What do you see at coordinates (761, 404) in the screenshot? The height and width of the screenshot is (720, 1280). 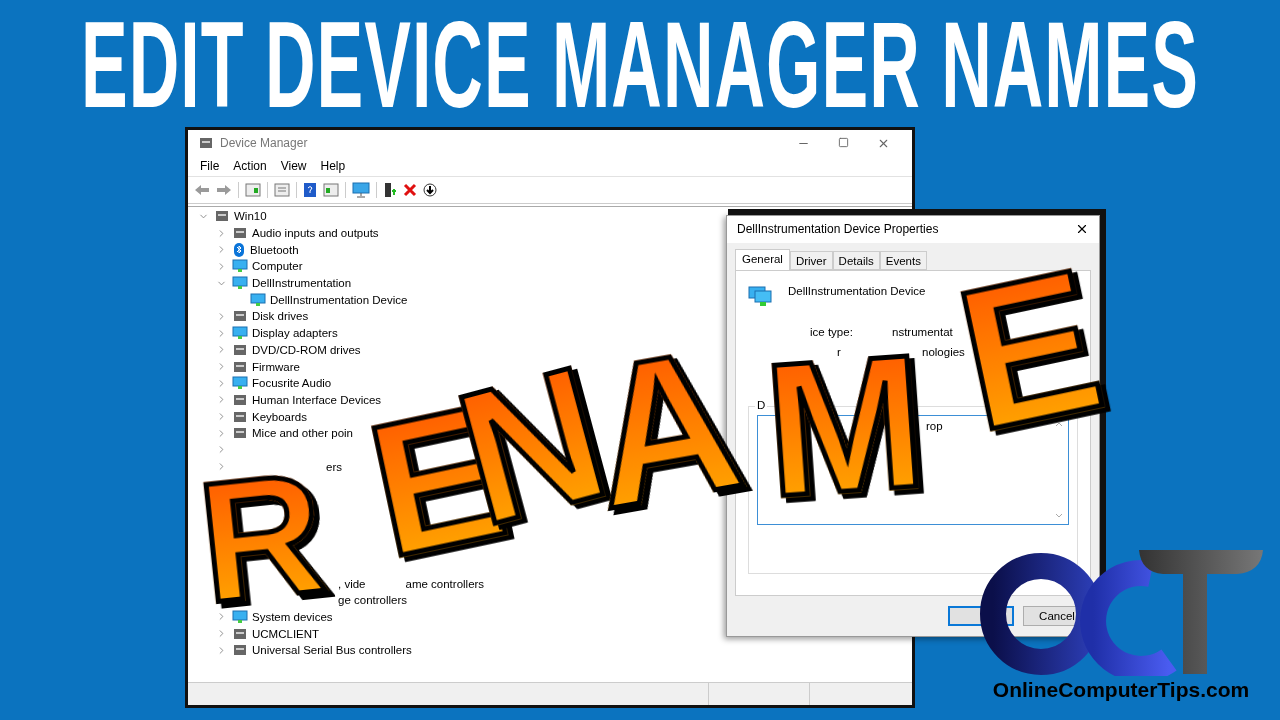 I see `group-label: D` at bounding box center [761, 404].